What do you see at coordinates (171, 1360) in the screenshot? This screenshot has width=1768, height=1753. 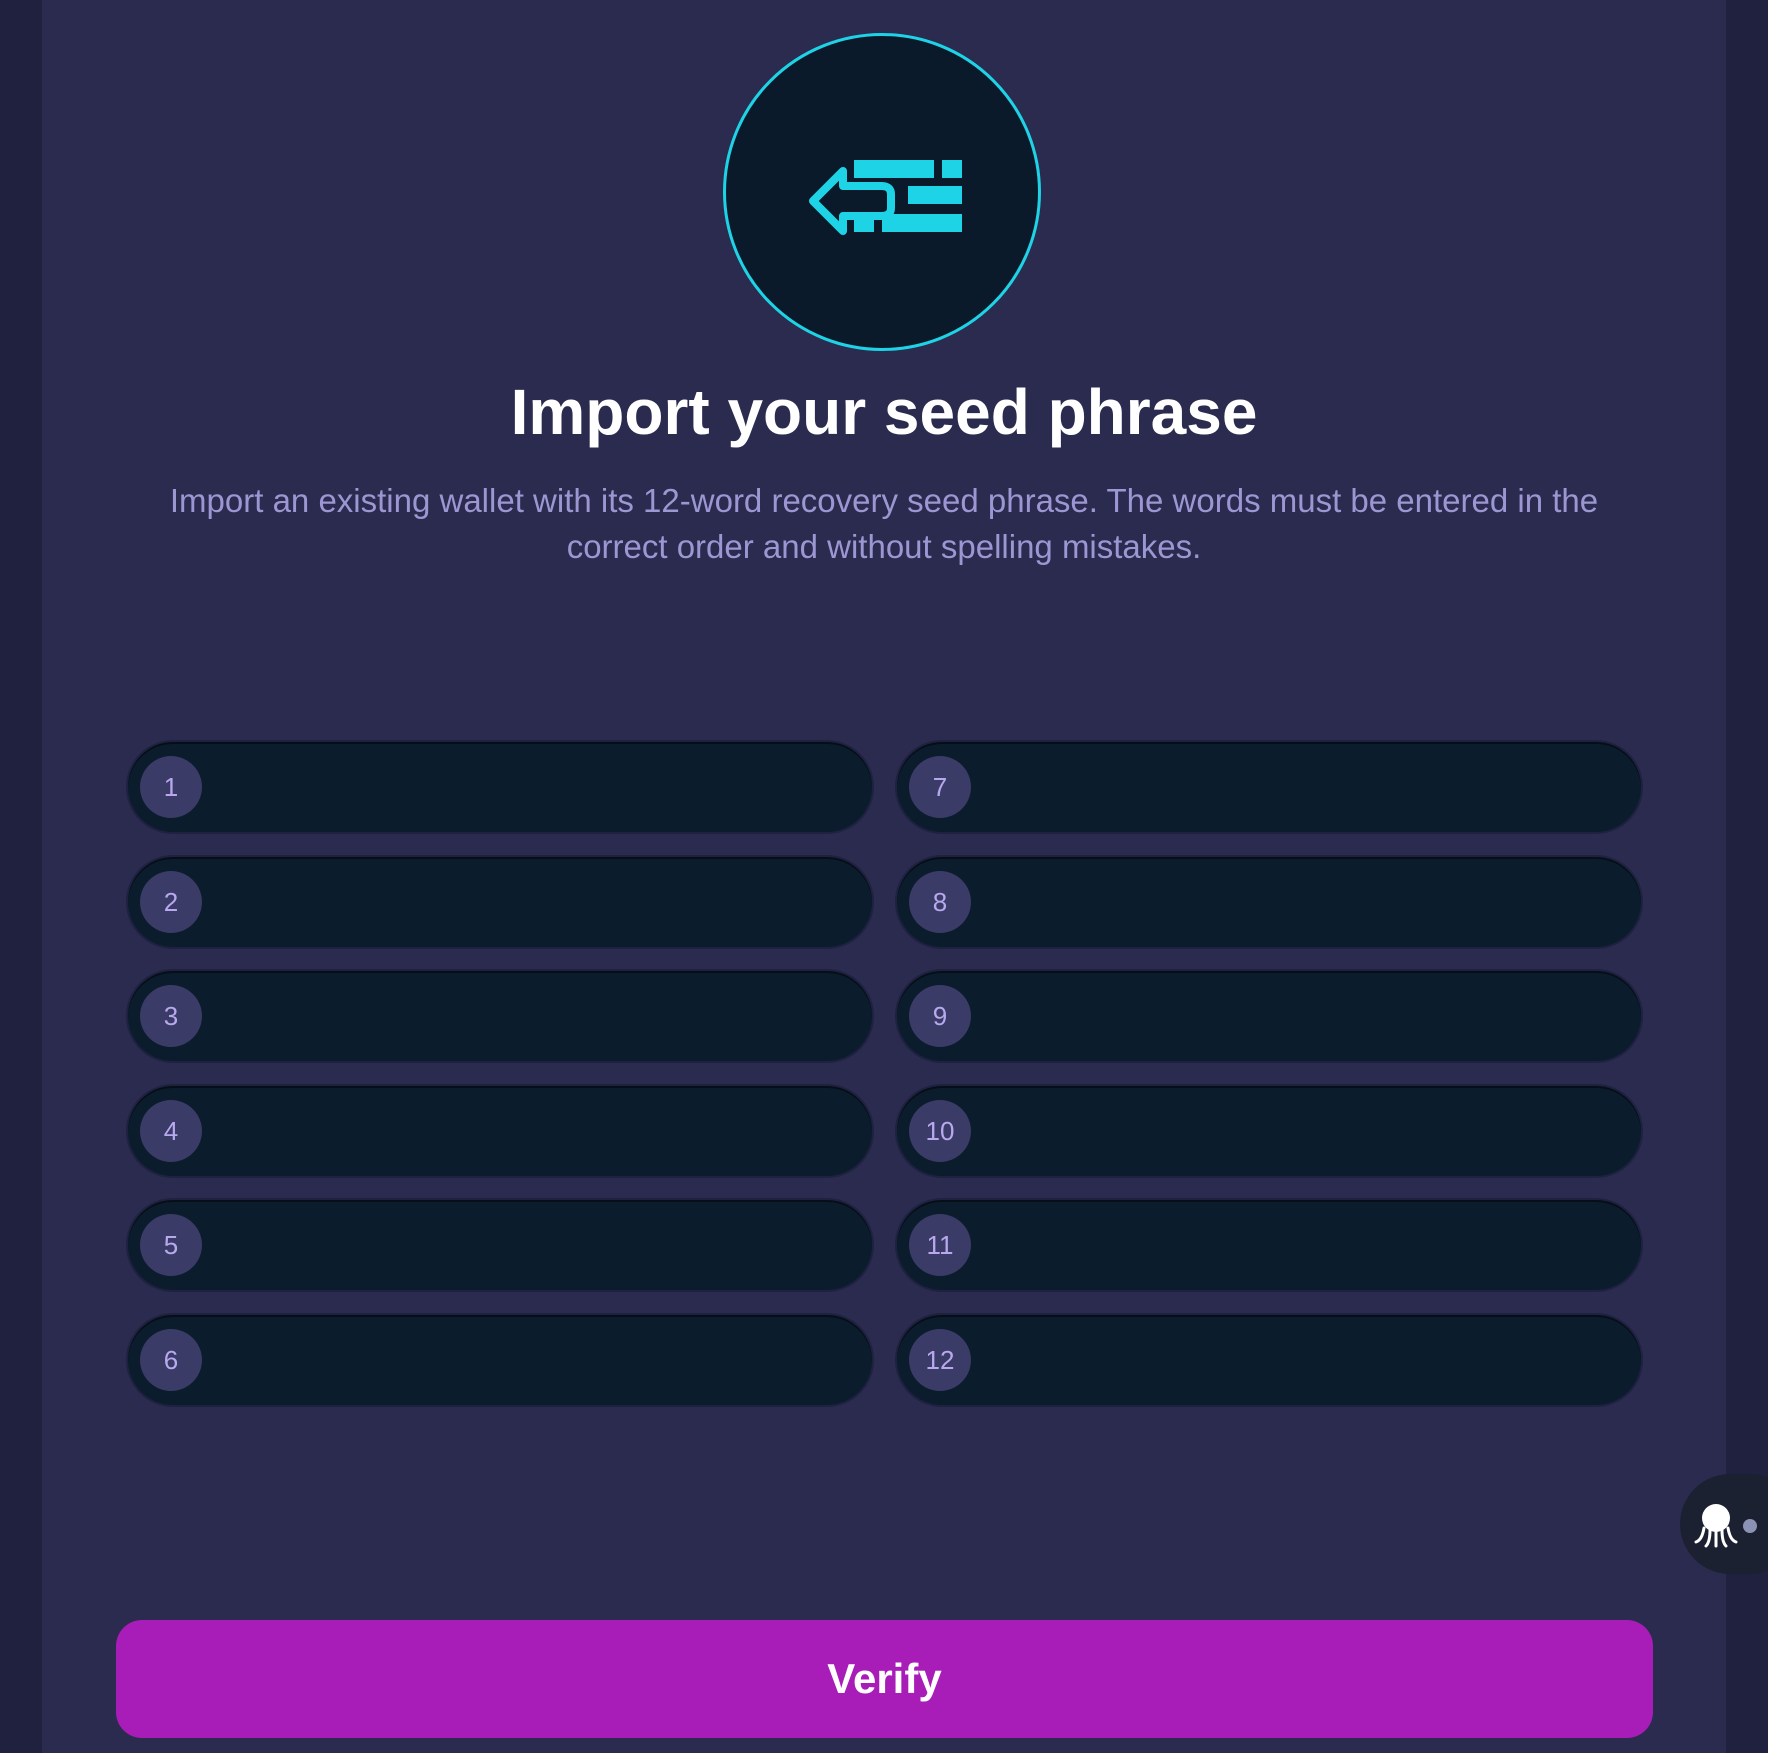 I see `seed-word-number: 6` at bounding box center [171, 1360].